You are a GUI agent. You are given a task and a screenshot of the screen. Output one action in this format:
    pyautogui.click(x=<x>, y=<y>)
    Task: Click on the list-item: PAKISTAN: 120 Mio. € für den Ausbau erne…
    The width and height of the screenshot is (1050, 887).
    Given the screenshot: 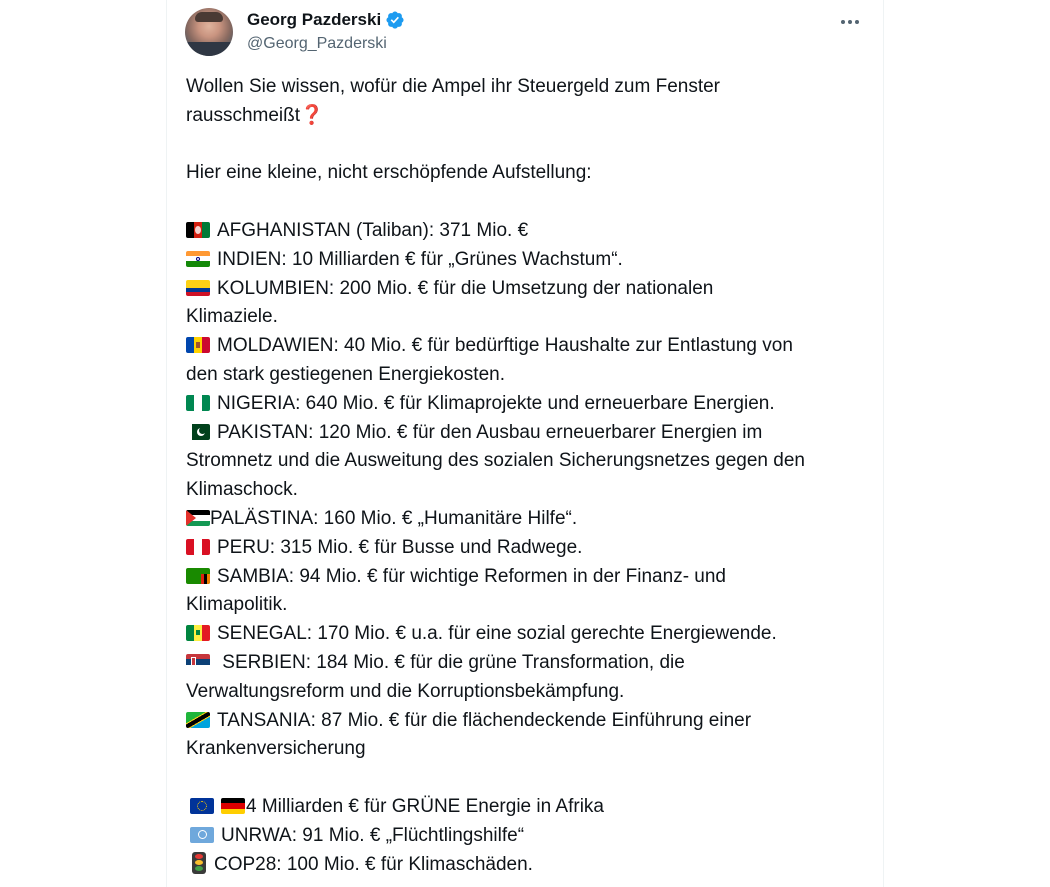 What is the action you would take?
    pyautogui.click(x=531, y=433)
    